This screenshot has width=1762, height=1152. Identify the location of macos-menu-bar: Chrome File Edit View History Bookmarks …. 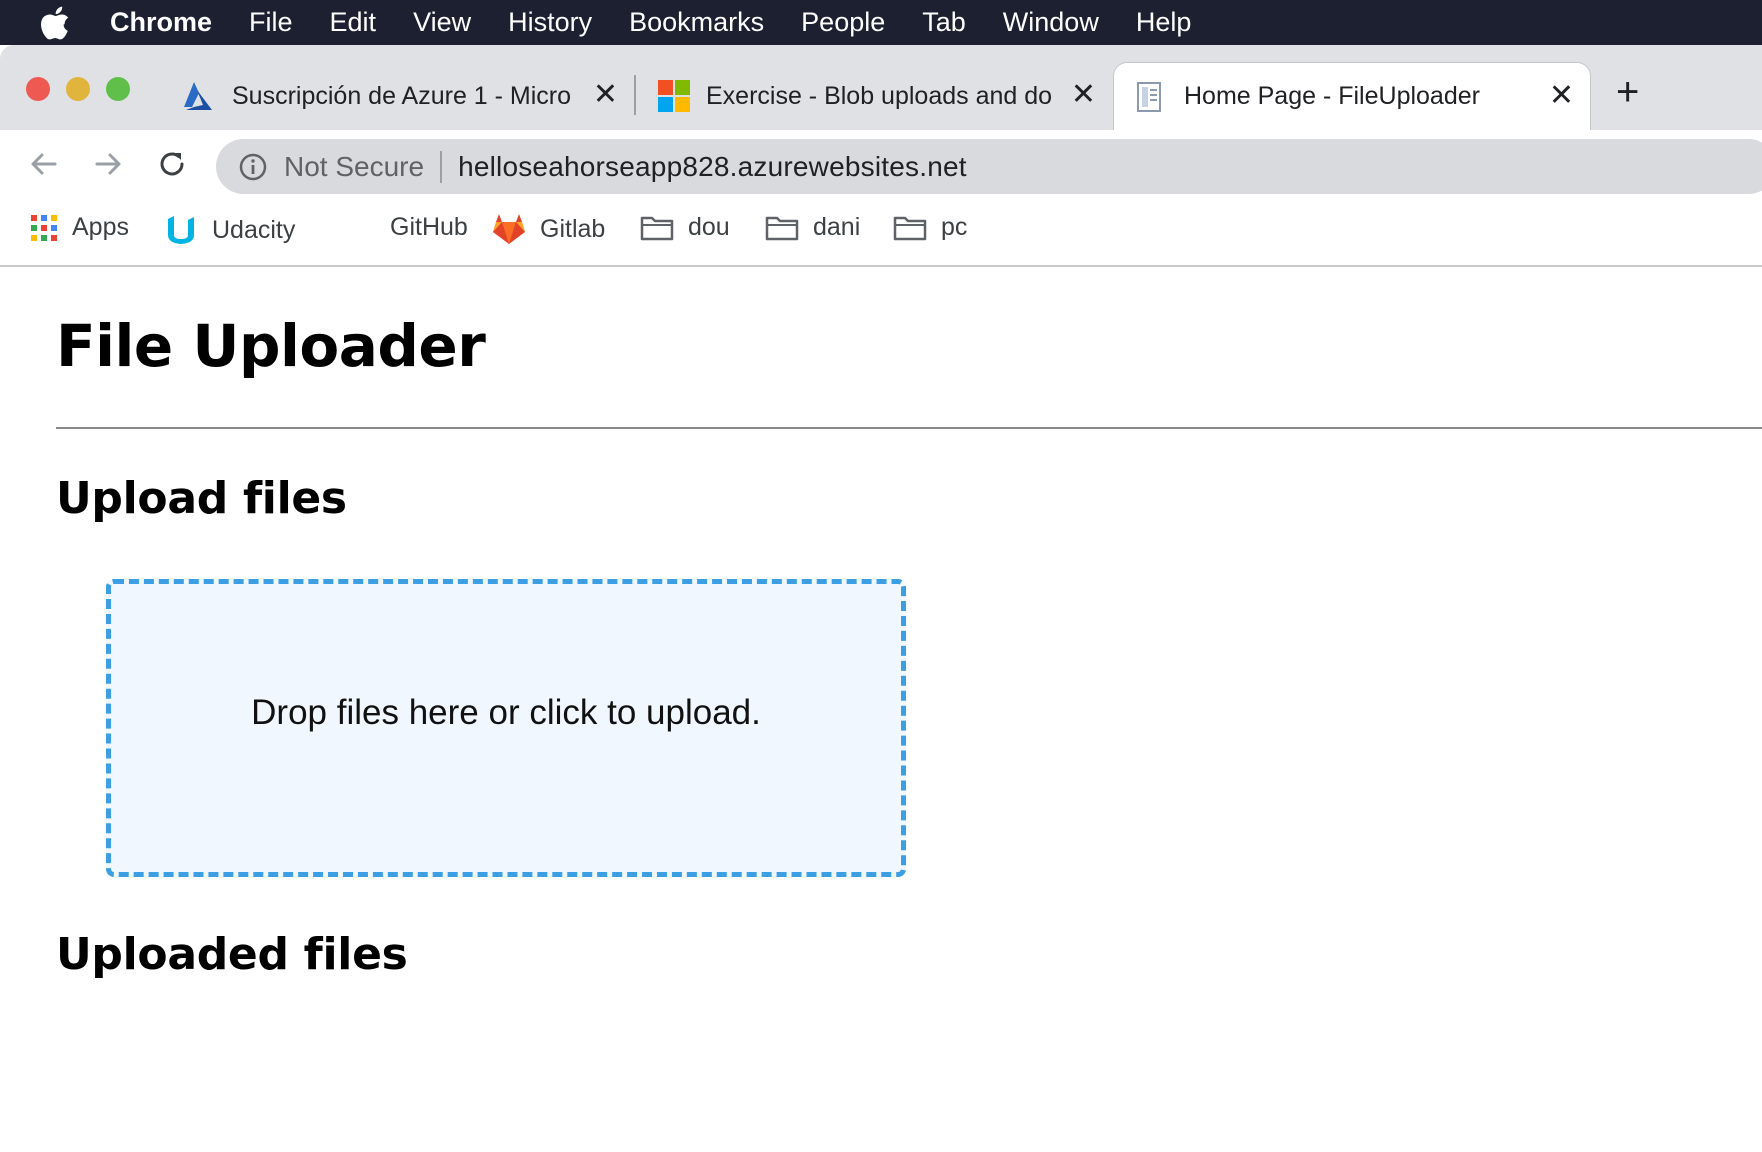
(881, 22).